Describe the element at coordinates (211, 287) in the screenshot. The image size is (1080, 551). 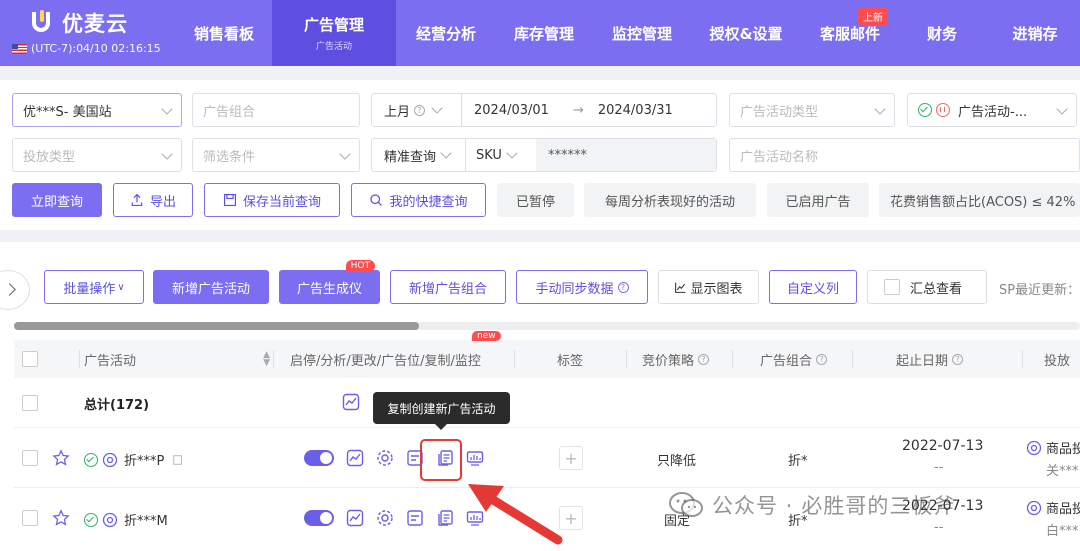
I see `new-campaign-button: 新增广告活动` at that location.